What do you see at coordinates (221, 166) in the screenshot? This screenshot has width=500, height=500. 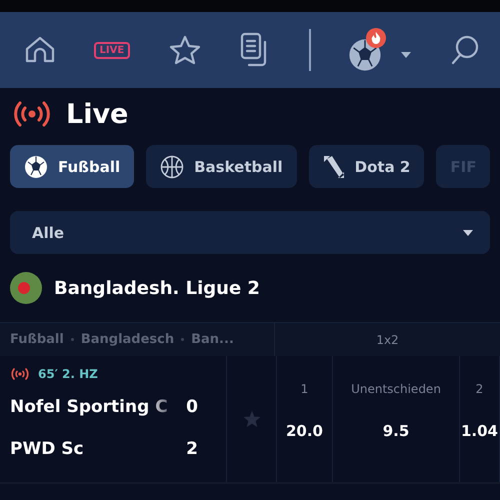 I see `sport-tab: Basketball` at bounding box center [221, 166].